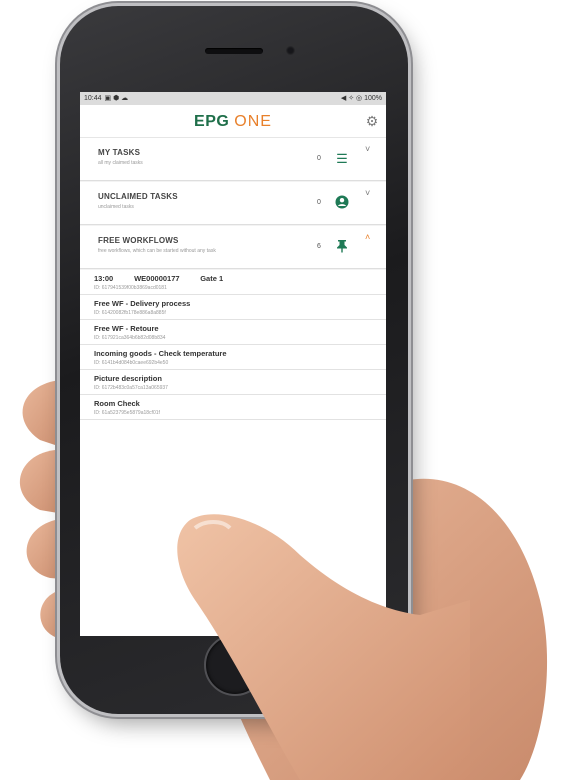 This screenshot has height=780, width=561. What do you see at coordinates (131, 363) in the screenshot?
I see `workflow-id: ID: 6141b4d084b0caee692b4e50` at bounding box center [131, 363].